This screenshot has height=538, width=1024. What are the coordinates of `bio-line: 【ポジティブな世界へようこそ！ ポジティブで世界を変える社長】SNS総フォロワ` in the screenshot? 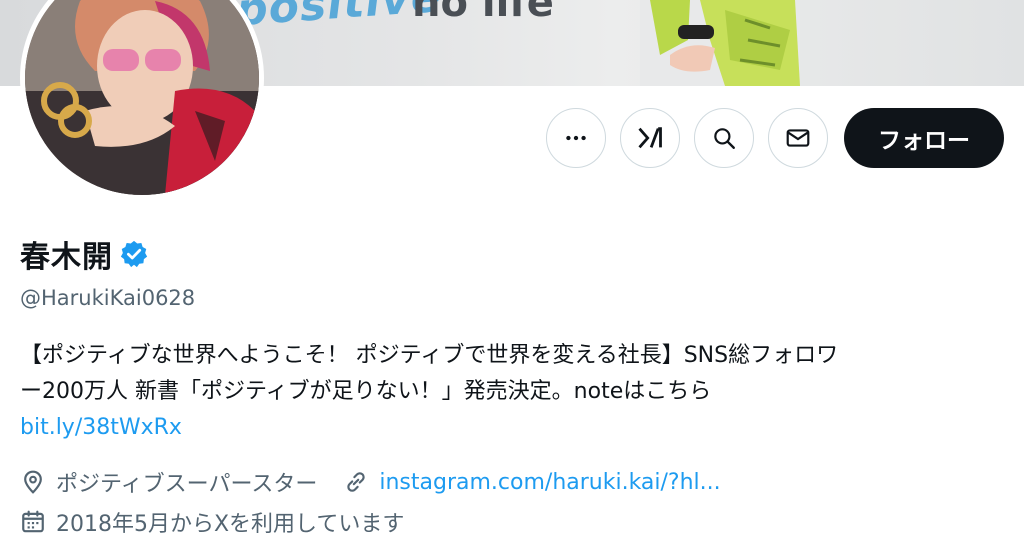 It's located at (429, 355).